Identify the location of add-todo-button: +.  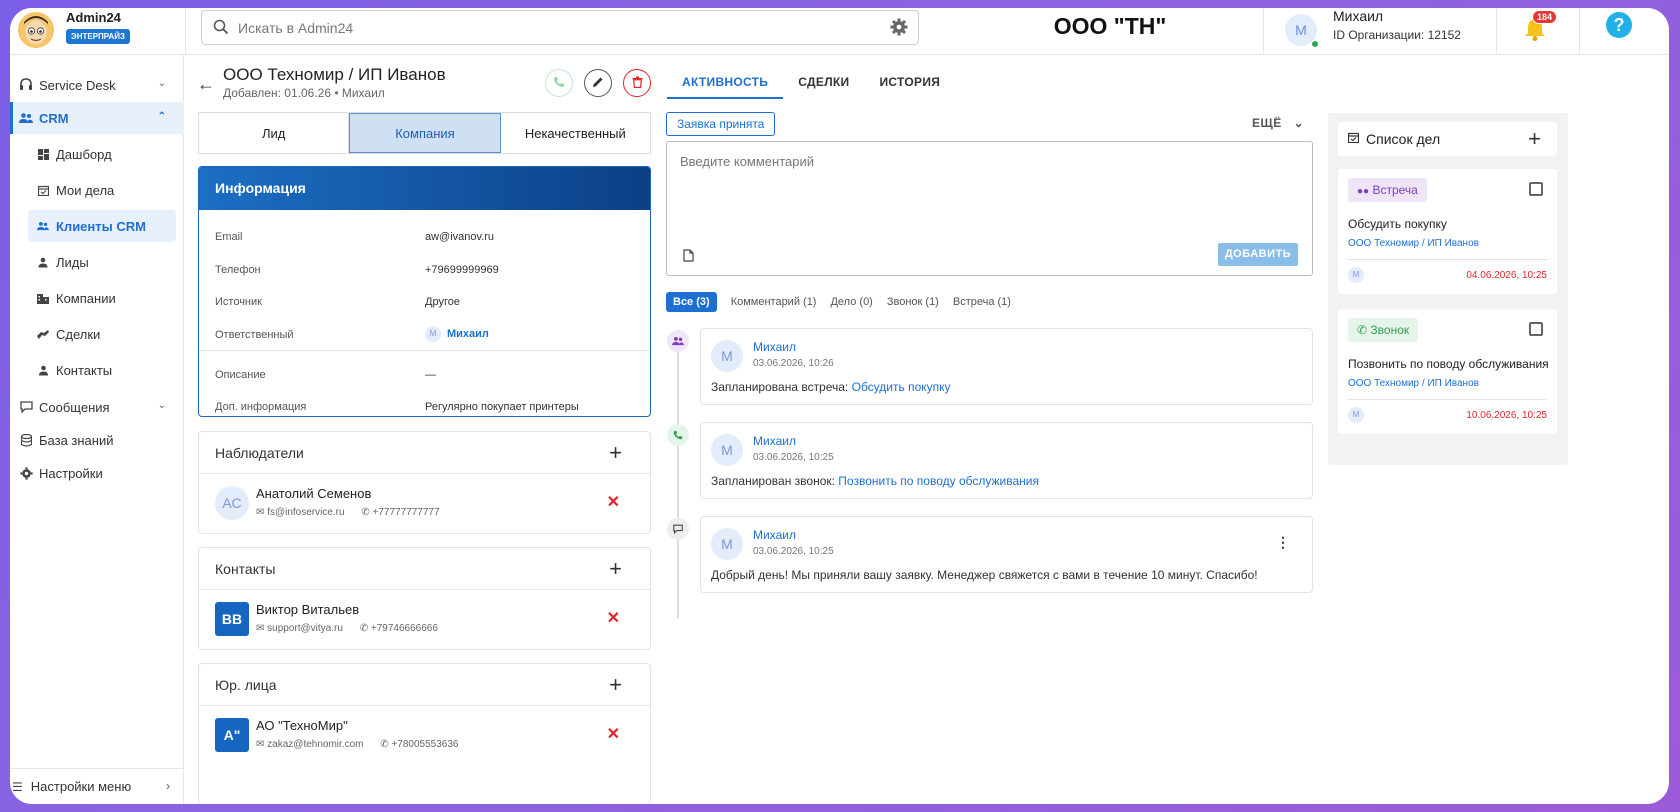
(1534, 139).